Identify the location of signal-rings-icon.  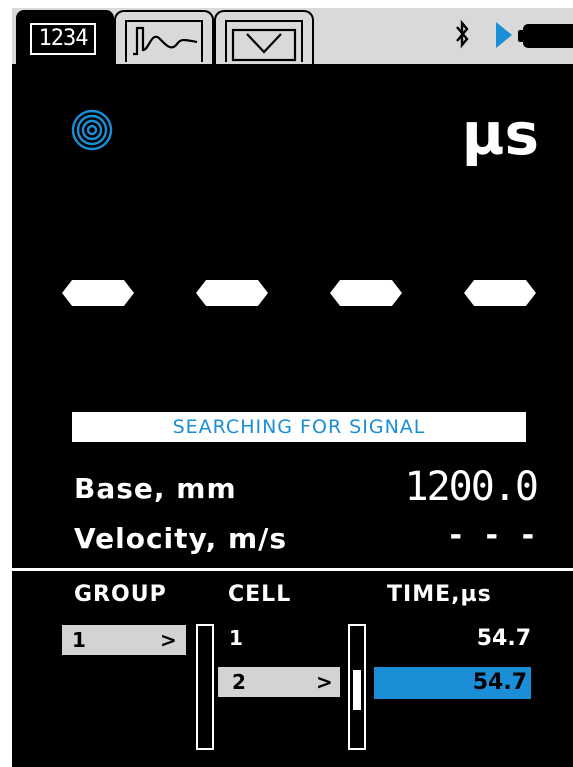
(92, 130).